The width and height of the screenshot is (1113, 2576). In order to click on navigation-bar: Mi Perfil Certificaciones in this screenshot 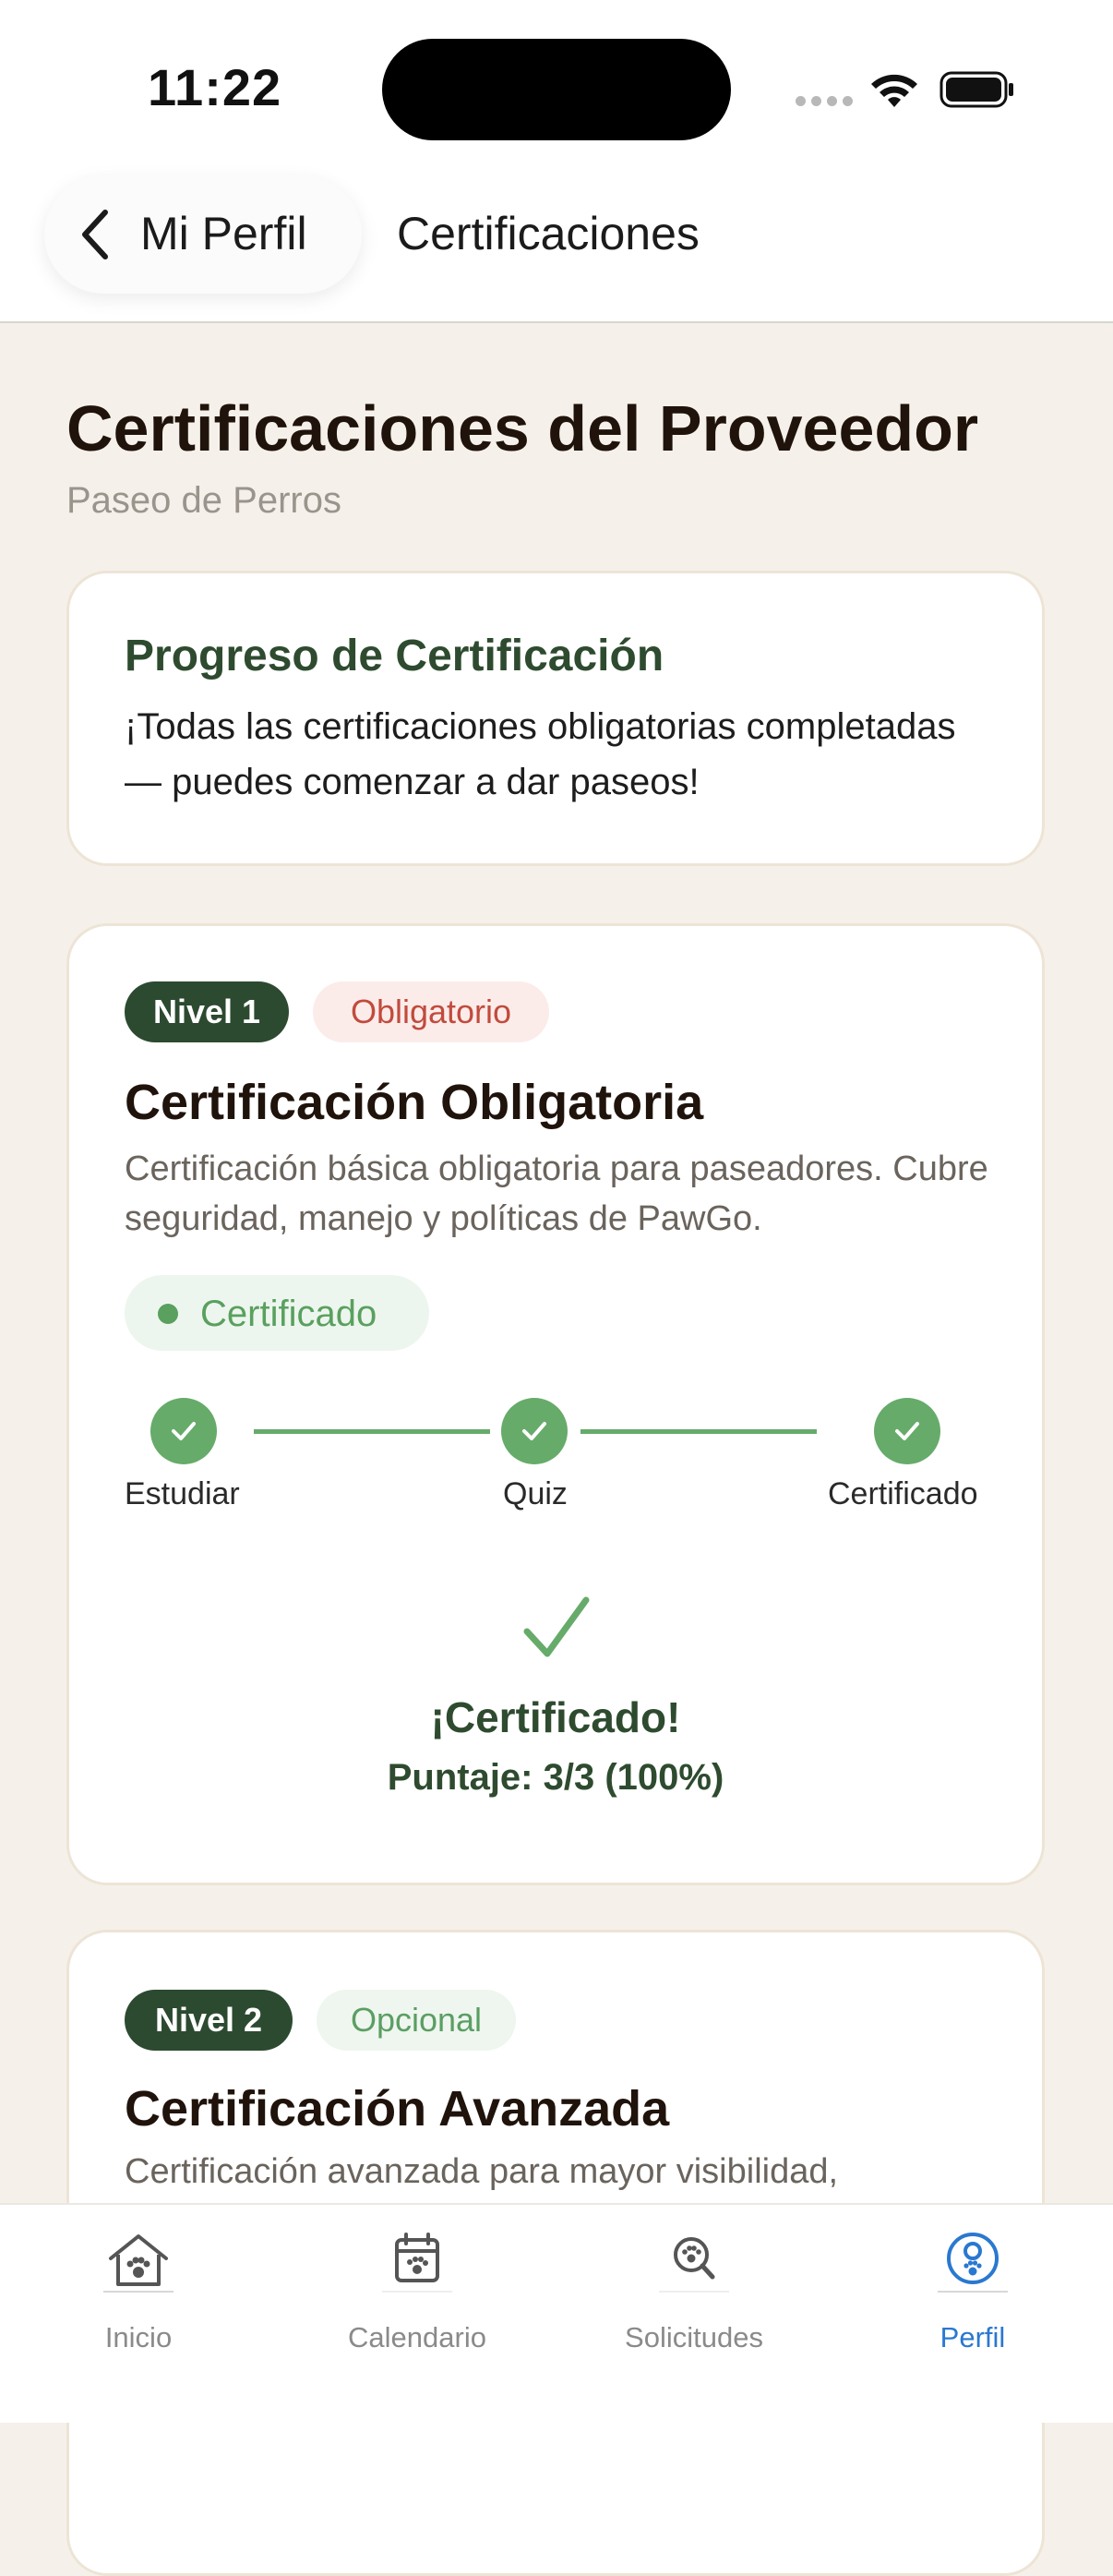, I will do `click(556, 249)`.